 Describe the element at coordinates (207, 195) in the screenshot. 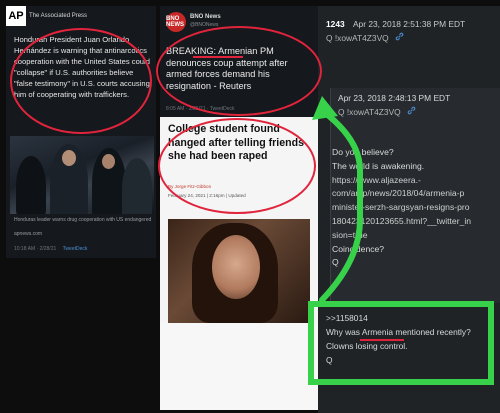

I see `news-date: February 24, 2021 | 2:16pm | Updated` at that location.